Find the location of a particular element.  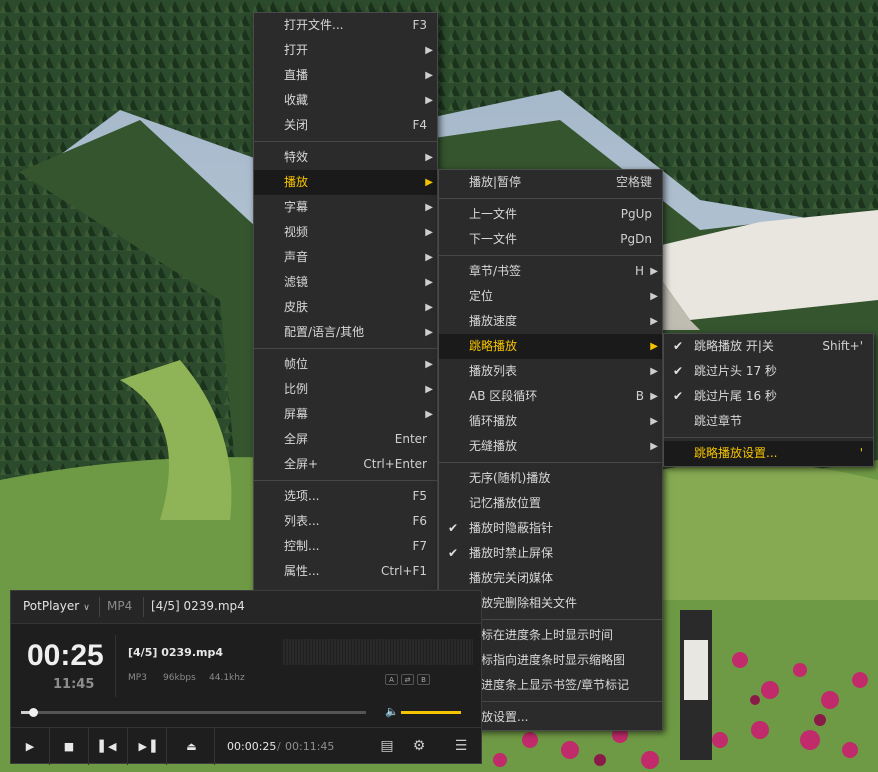

menu-item-label: 屏幕 is located at coordinates (296, 414).